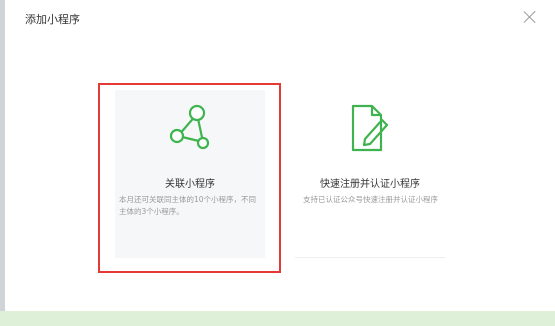 Image resolution: width=555 pixels, height=326 pixels. I want to click on dialog-title: 添加小程序, so click(52, 19).